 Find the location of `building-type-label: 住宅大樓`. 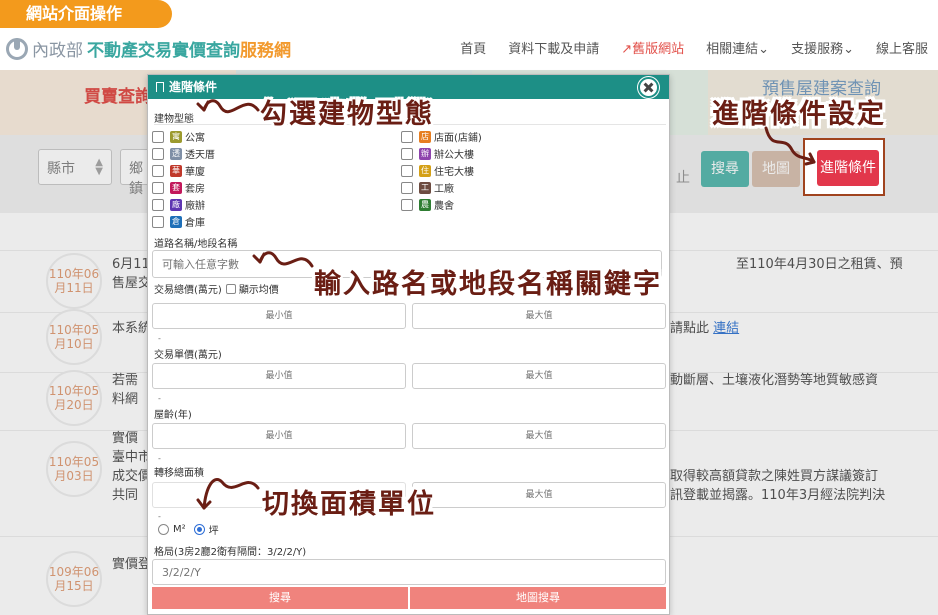

building-type-label: 住宅大樓 is located at coordinates (454, 172).